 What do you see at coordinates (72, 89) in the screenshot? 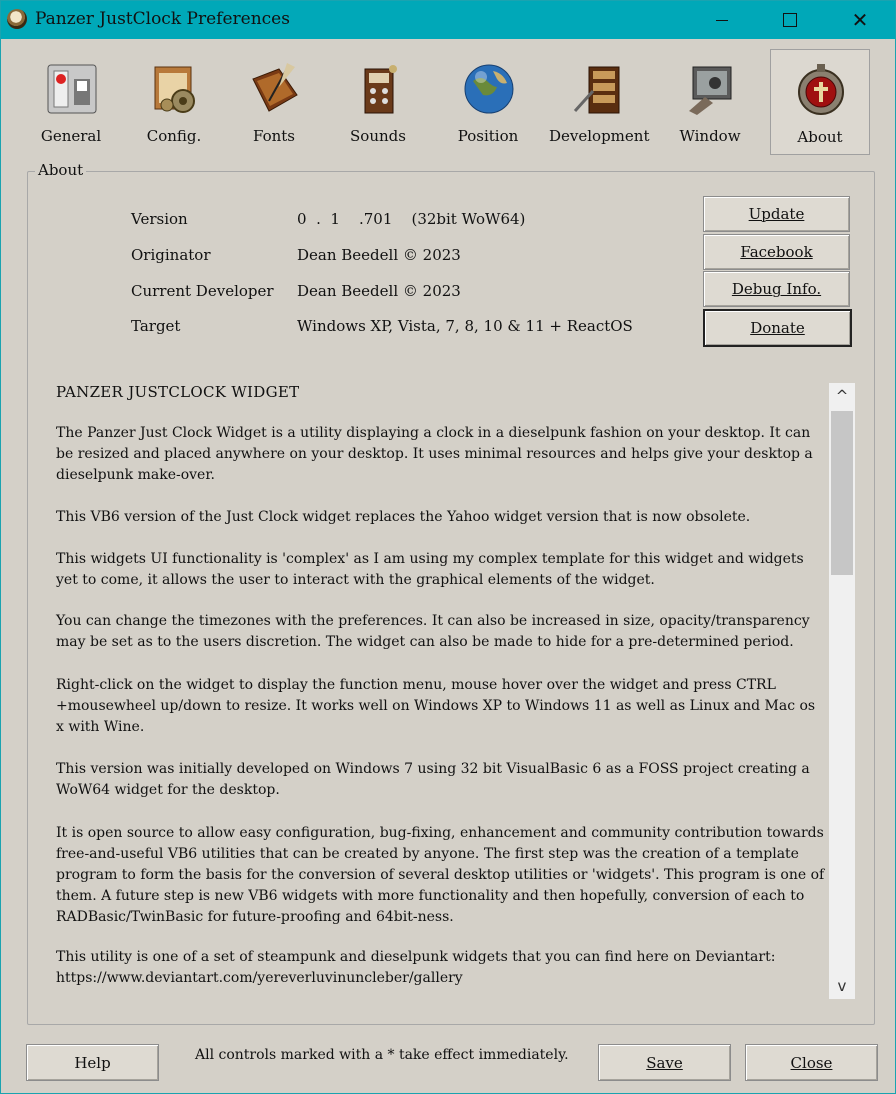
I see `general-switch-icon` at bounding box center [72, 89].